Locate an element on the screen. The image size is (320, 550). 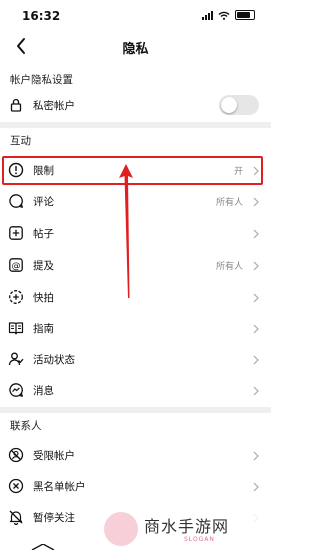
row-label: 受限帐户 is located at coordinates (54, 456).